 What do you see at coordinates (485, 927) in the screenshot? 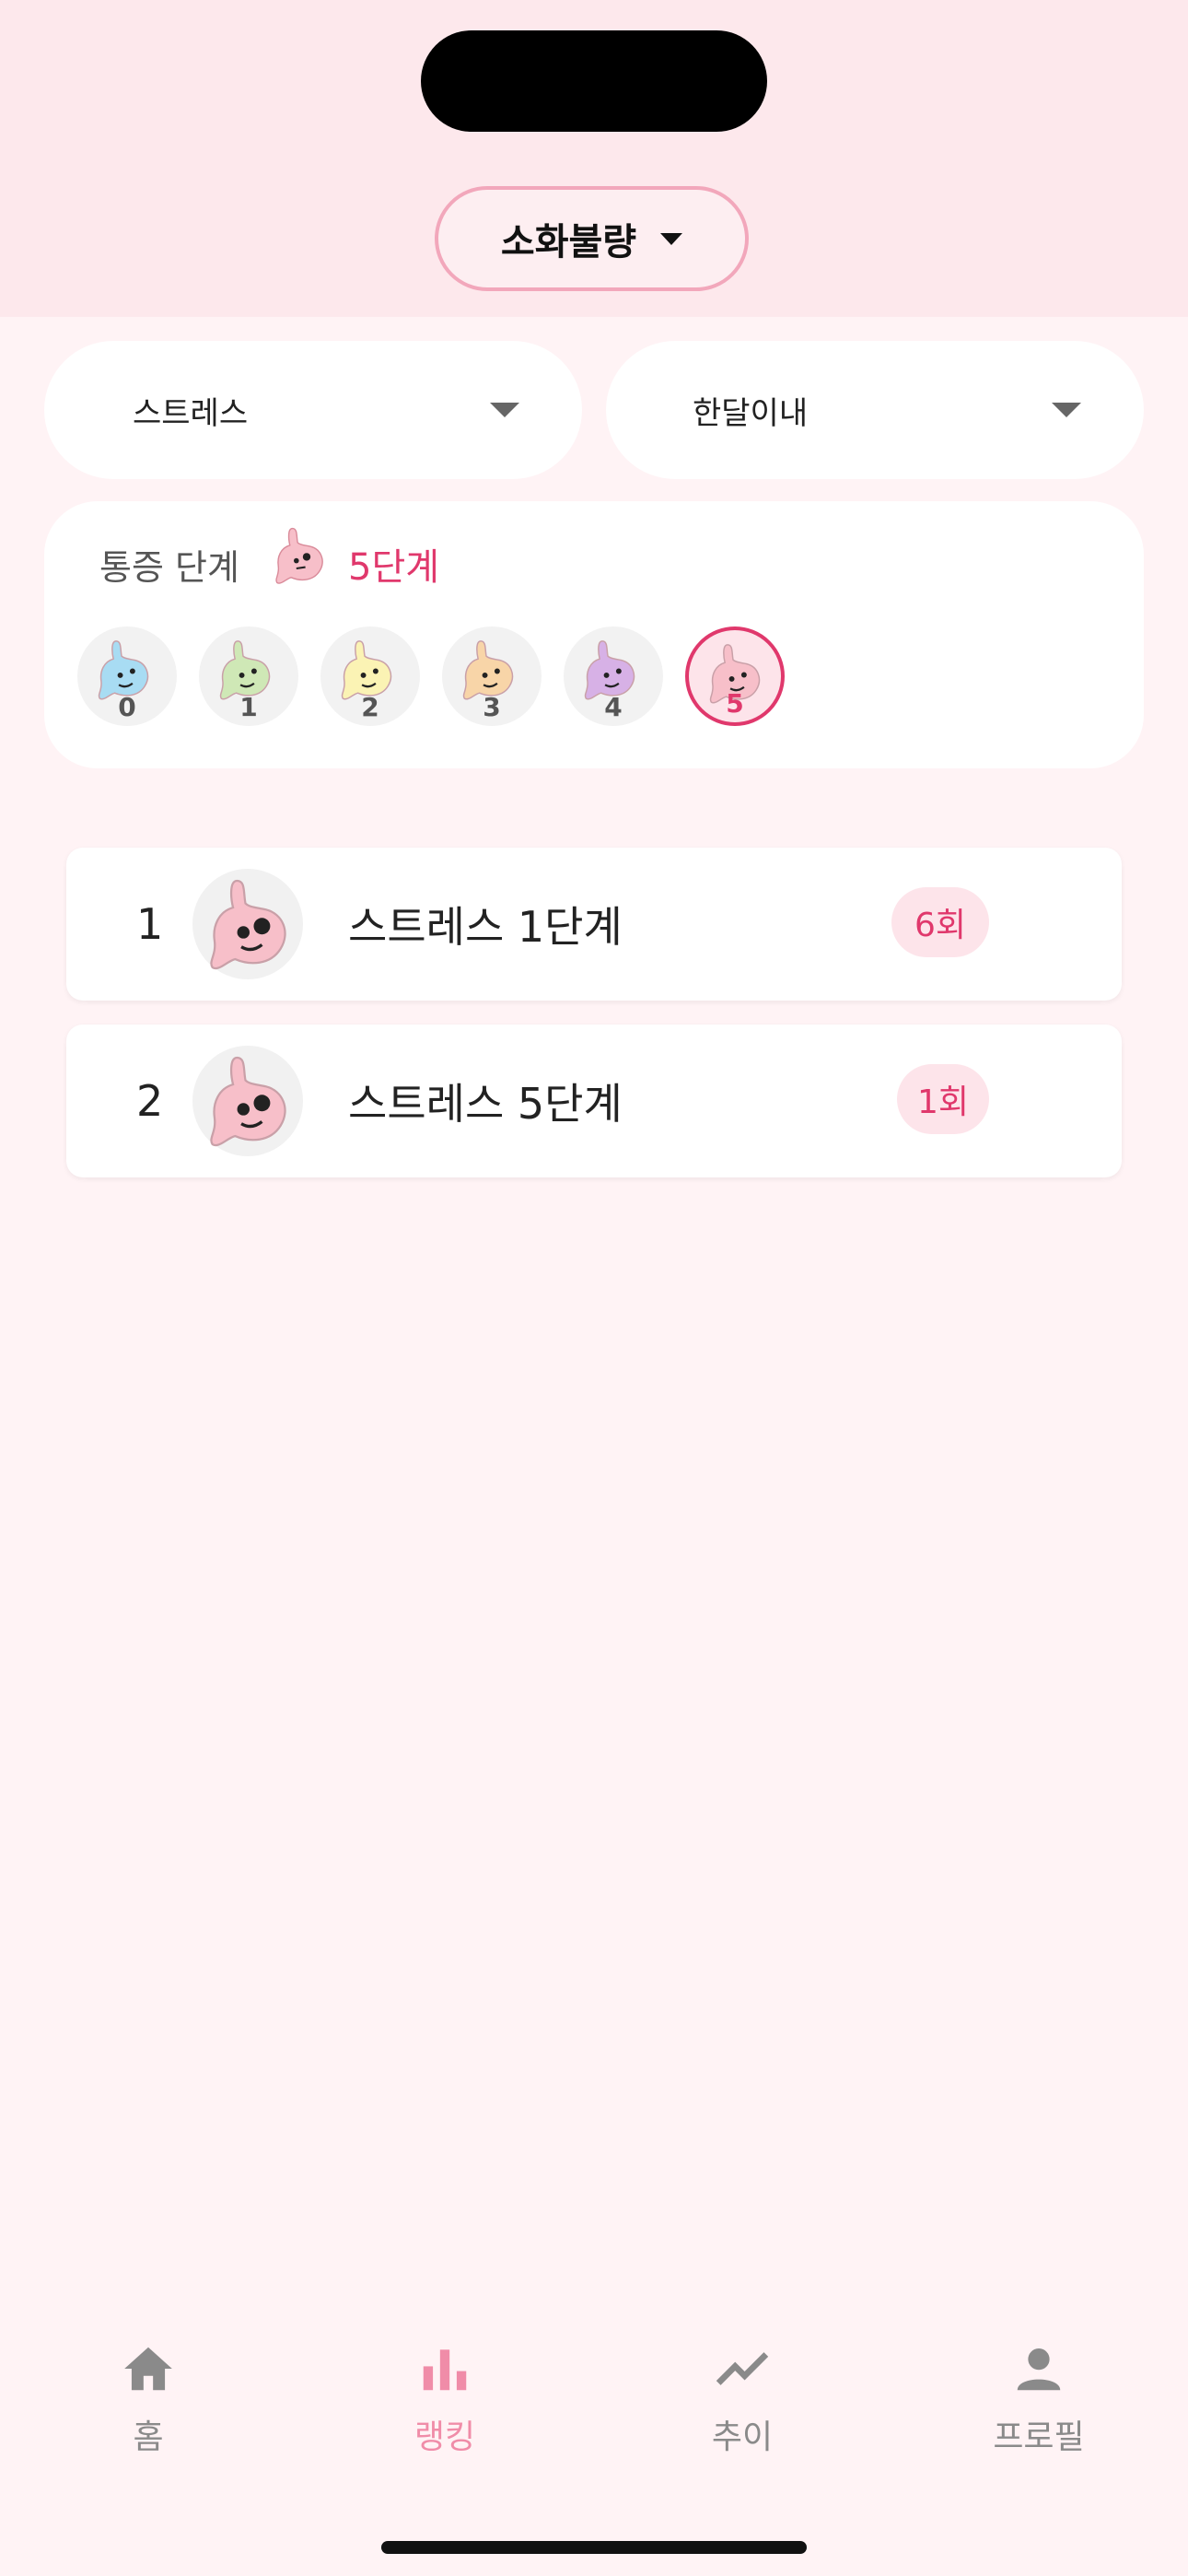
I see `rank-label: 스트레스 1단계` at bounding box center [485, 927].